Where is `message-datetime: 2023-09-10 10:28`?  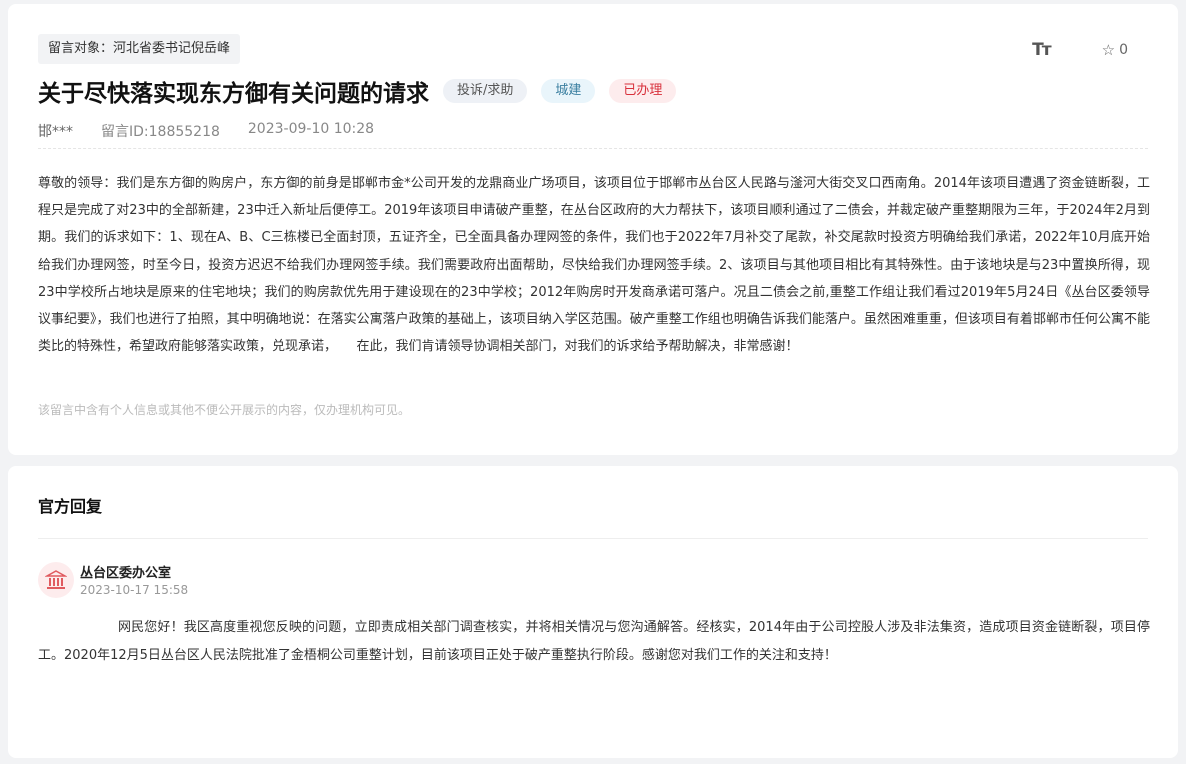 message-datetime: 2023-09-10 10:28 is located at coordinates (311, 129).